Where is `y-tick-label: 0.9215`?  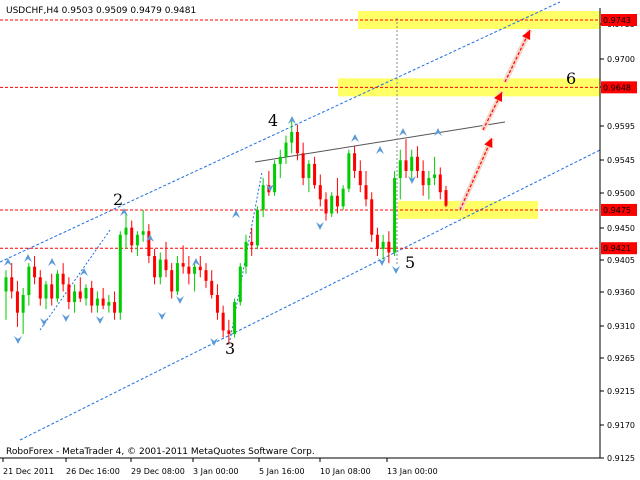 y-tick-label: 0.9215 is located at coordinates (621, 391).